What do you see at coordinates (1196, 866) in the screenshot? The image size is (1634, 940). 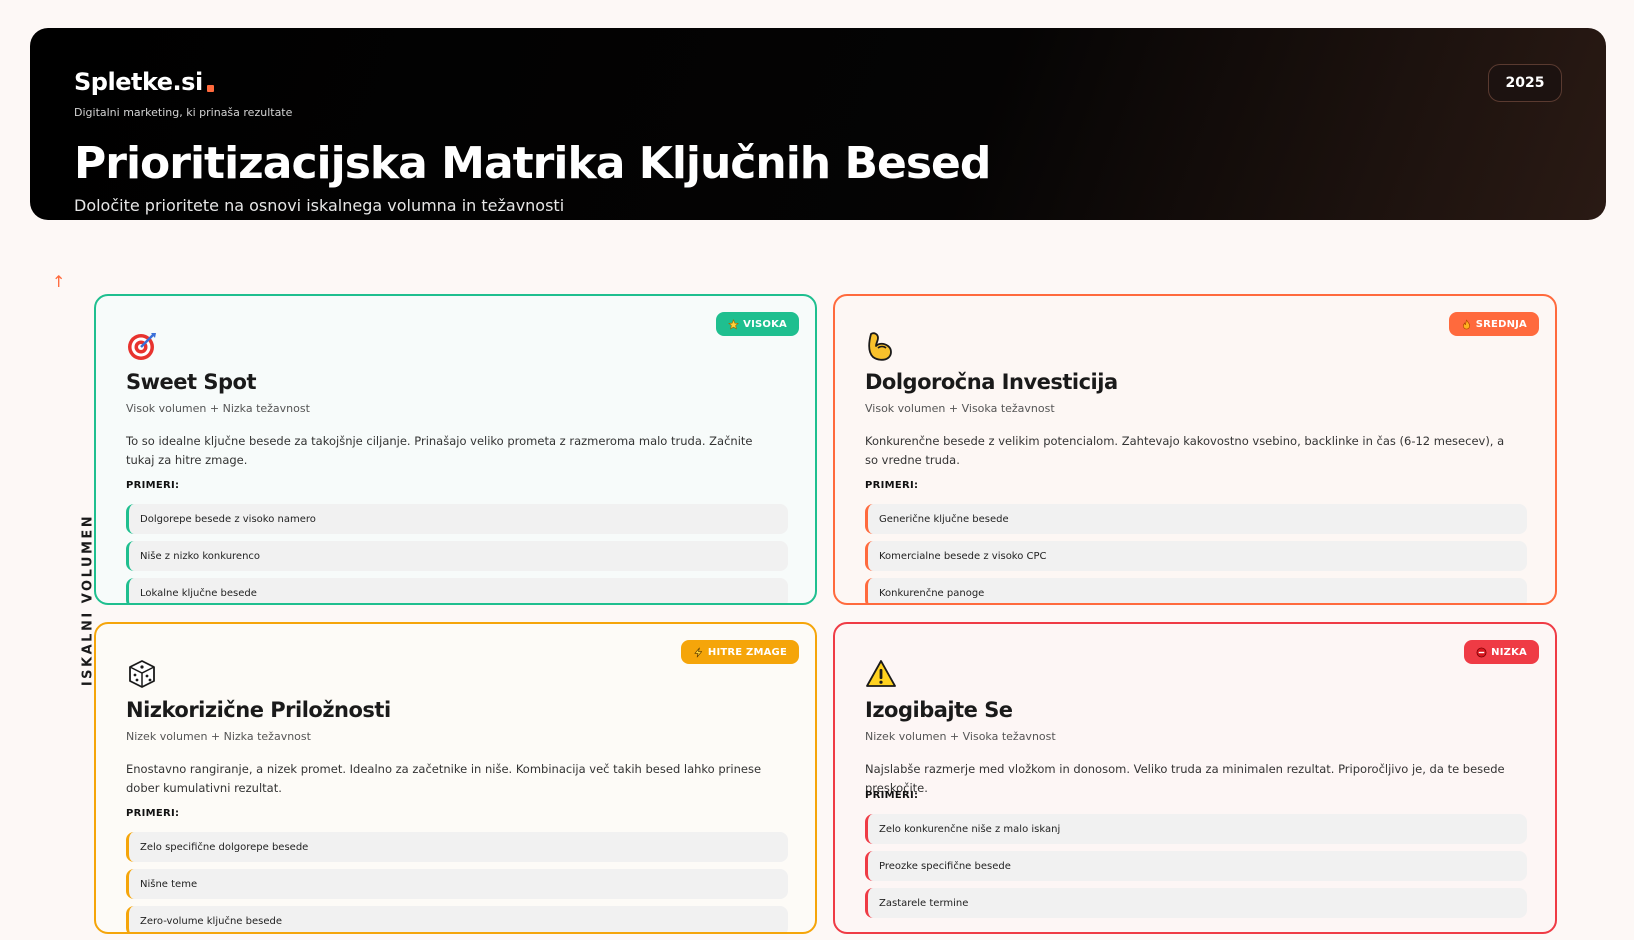 I see `example-item: Preozke specifične besede` at bounding box center [1196, 866].